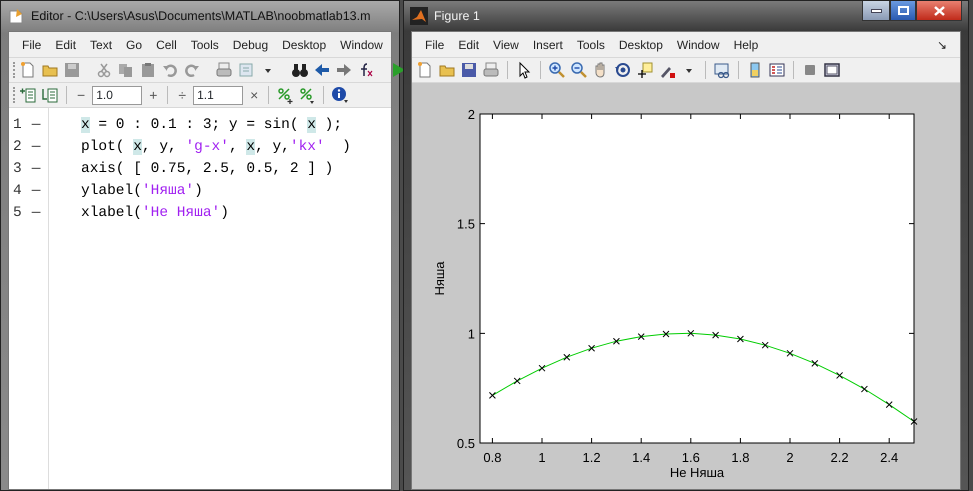 Image resolution: width=973 pixels, height=491 pixels. Describe the element at coordinates (777, 70) in the screenshot. I see `legend-icon` at that location.